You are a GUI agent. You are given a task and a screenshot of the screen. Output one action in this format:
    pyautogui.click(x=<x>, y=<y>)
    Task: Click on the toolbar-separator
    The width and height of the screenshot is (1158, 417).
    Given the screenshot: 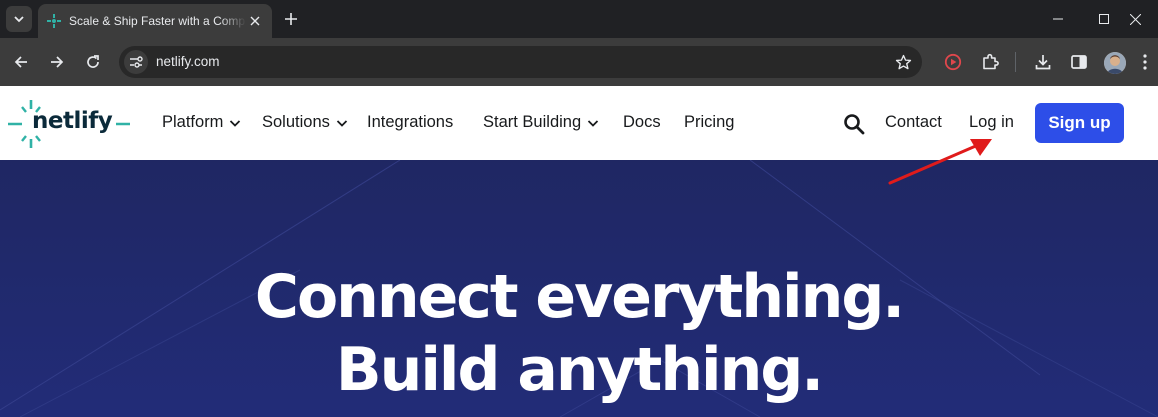 What is the action you would take?
    pyautogui.click(x=1015, y=62)
    